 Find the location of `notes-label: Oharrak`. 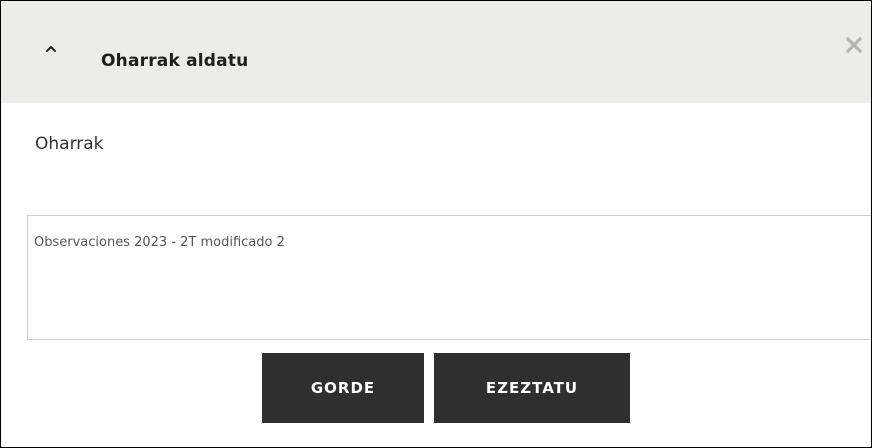

notes-label: Oharrak is located at coordinates (69, 144).